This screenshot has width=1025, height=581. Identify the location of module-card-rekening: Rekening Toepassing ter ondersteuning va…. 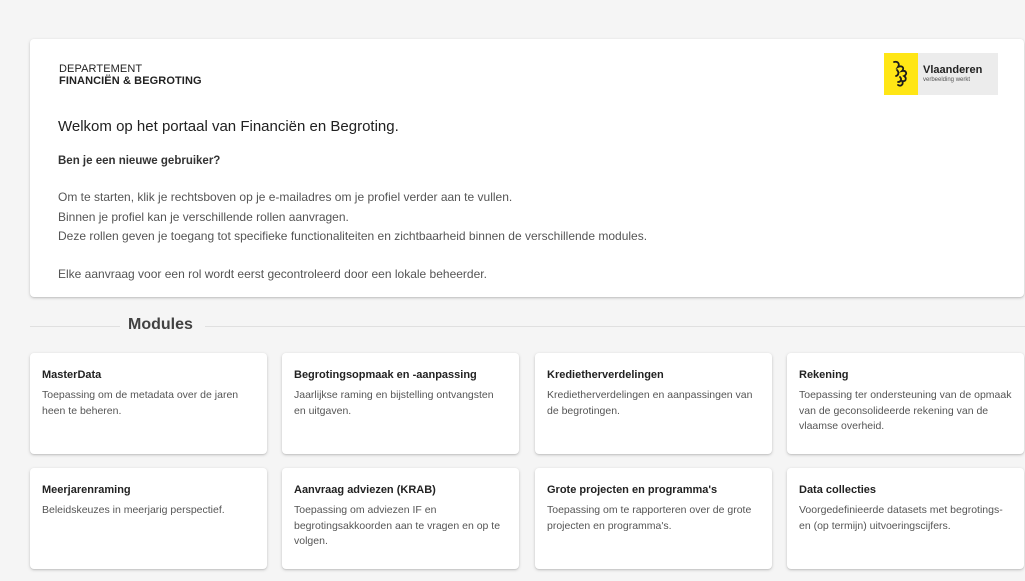
(905, 403).